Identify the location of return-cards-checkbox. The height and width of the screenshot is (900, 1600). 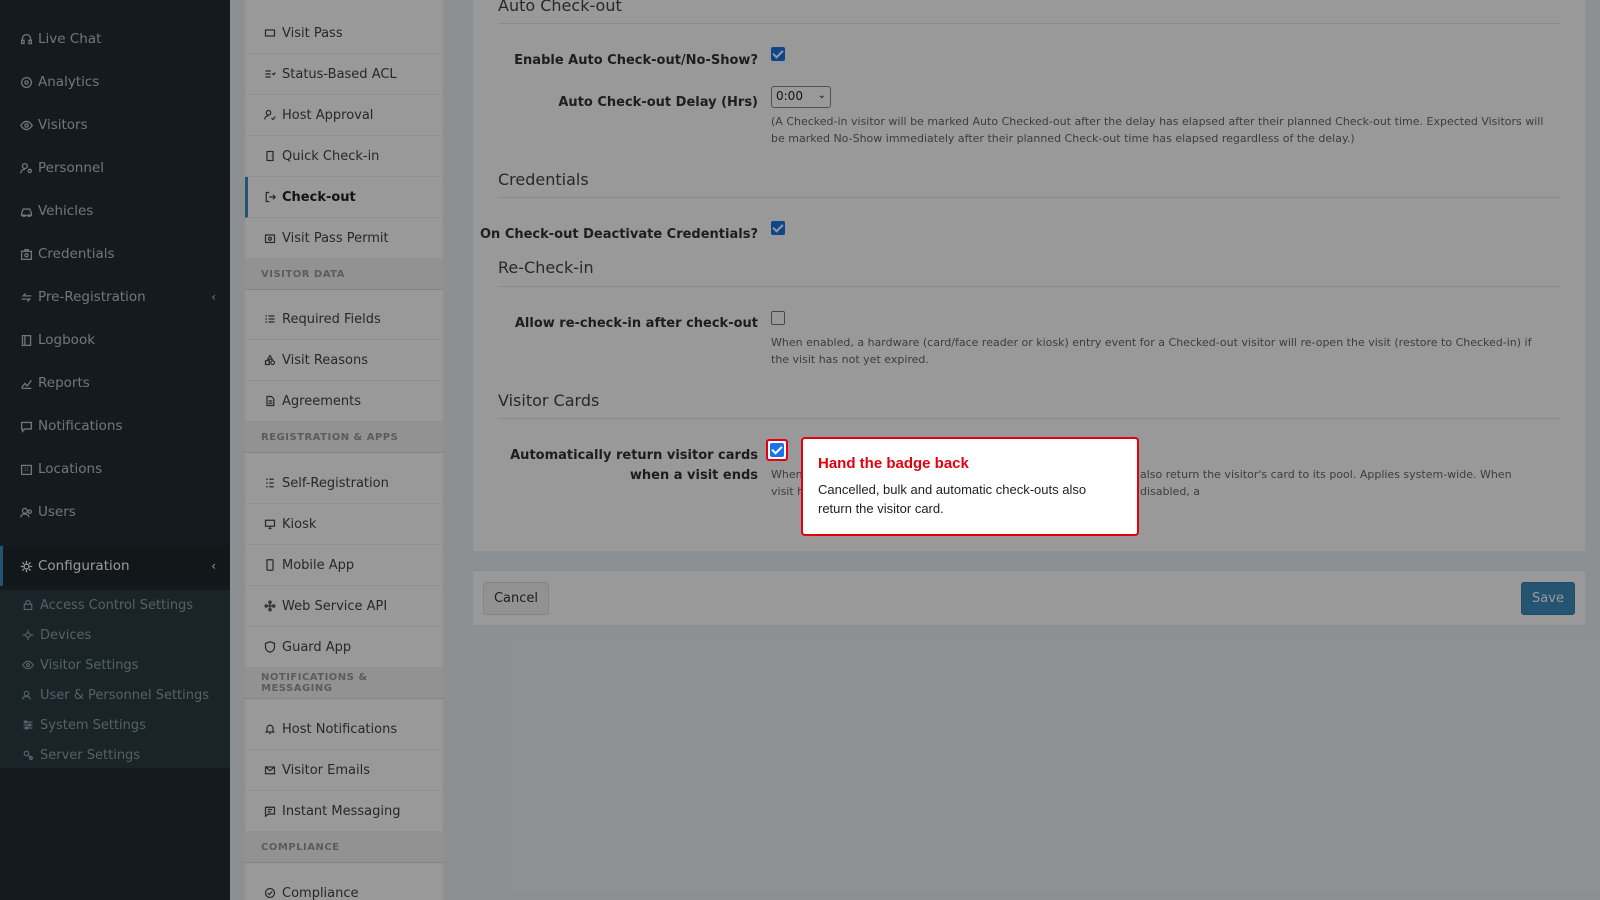
(777, 450).